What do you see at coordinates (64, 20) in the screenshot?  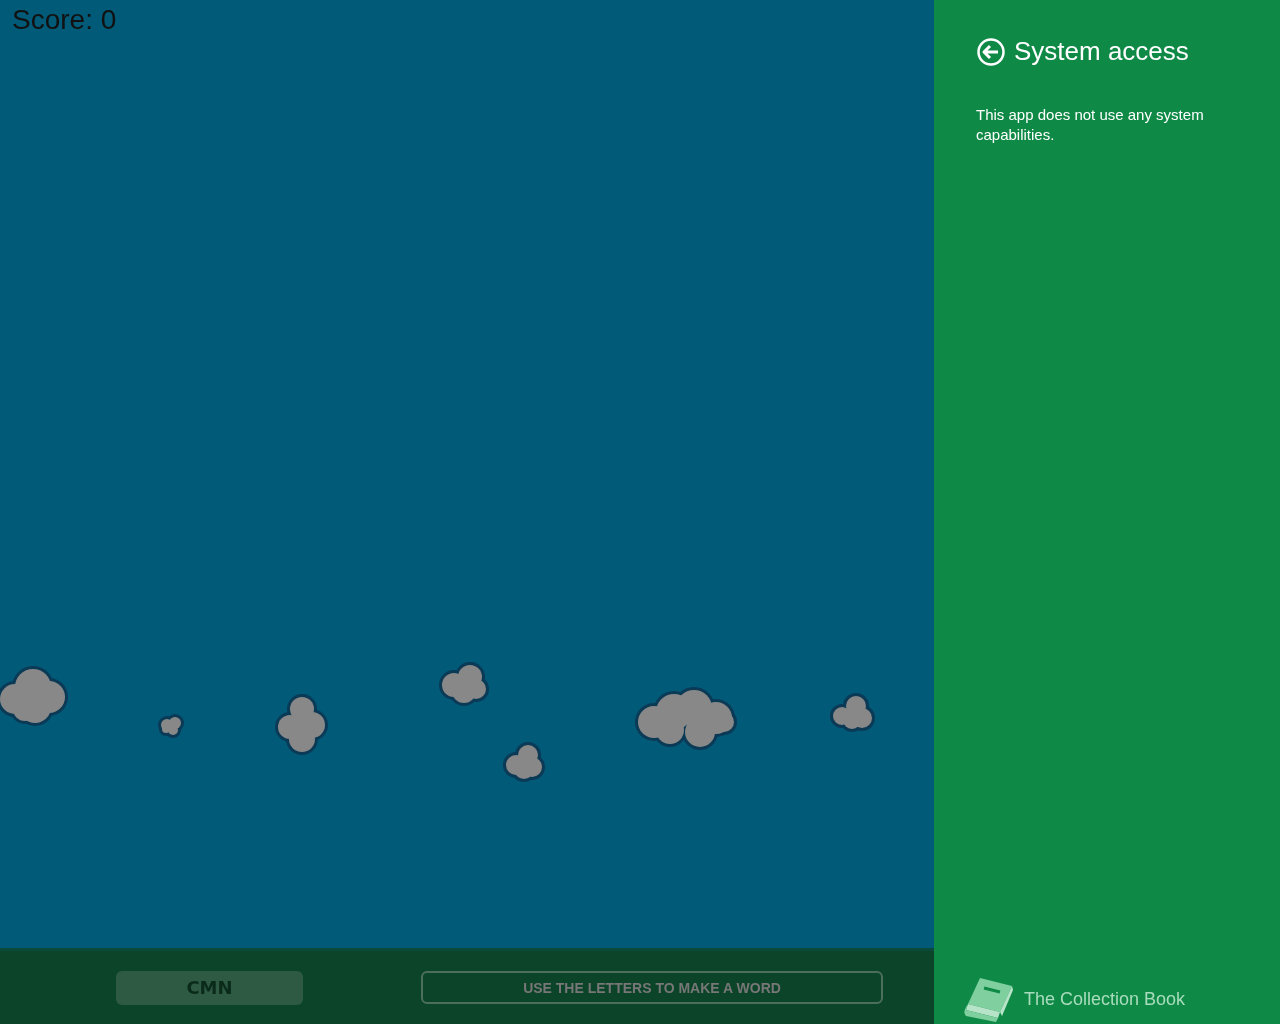 I see `score-label: Score: 0` at bounding box center [64, 20].